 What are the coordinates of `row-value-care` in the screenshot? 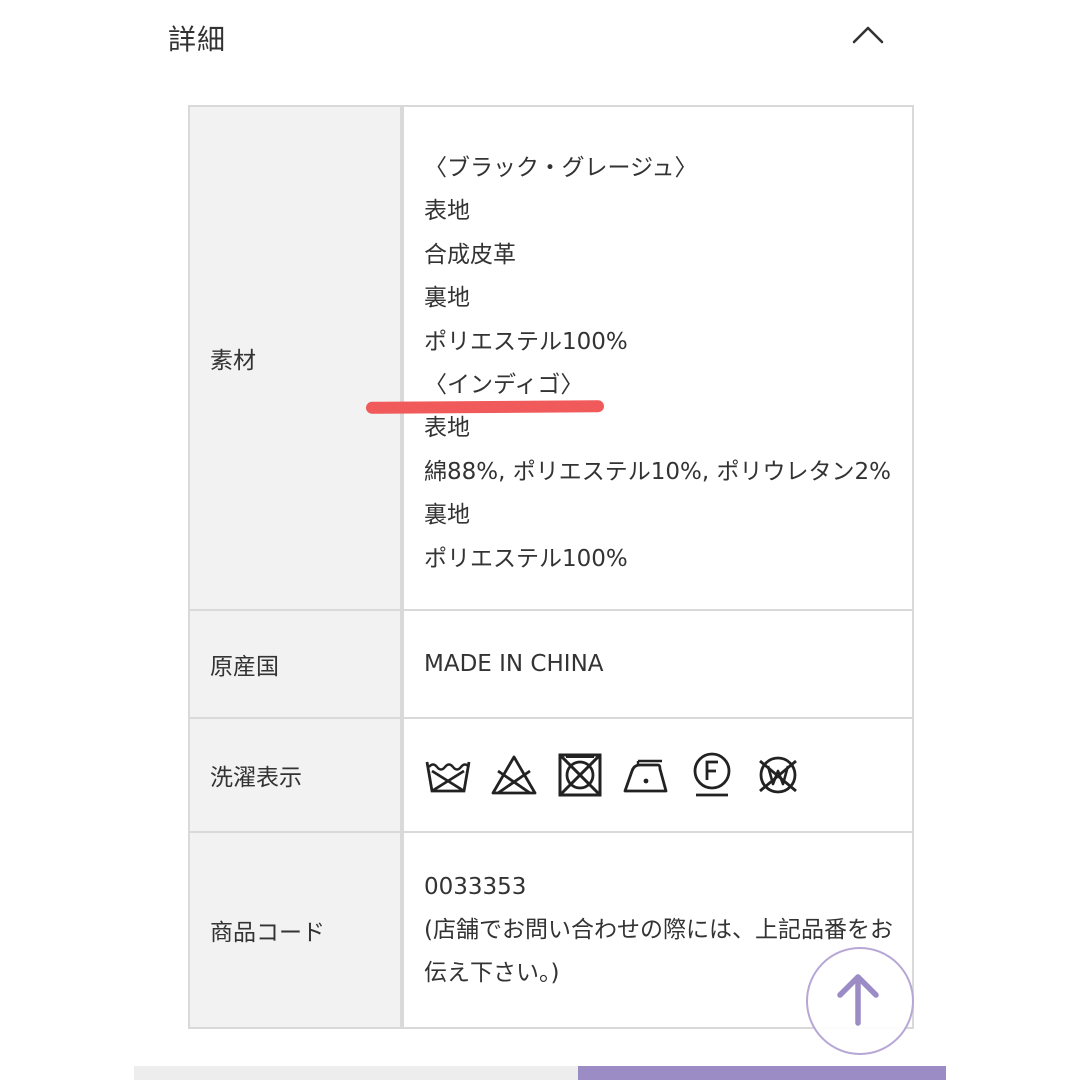 It's located at (657, 774).